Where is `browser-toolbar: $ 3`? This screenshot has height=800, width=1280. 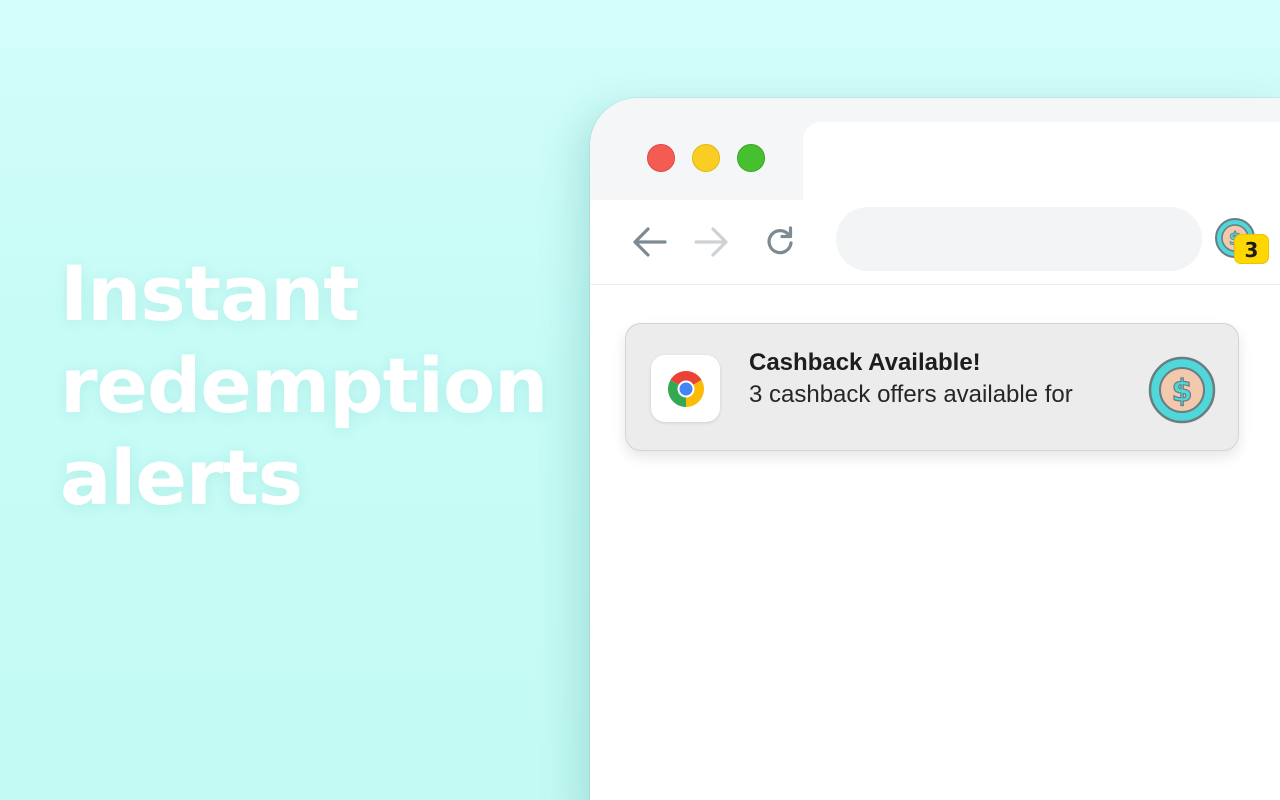
browser-toolbar: $ 3 is located at coordinates (935, 242).